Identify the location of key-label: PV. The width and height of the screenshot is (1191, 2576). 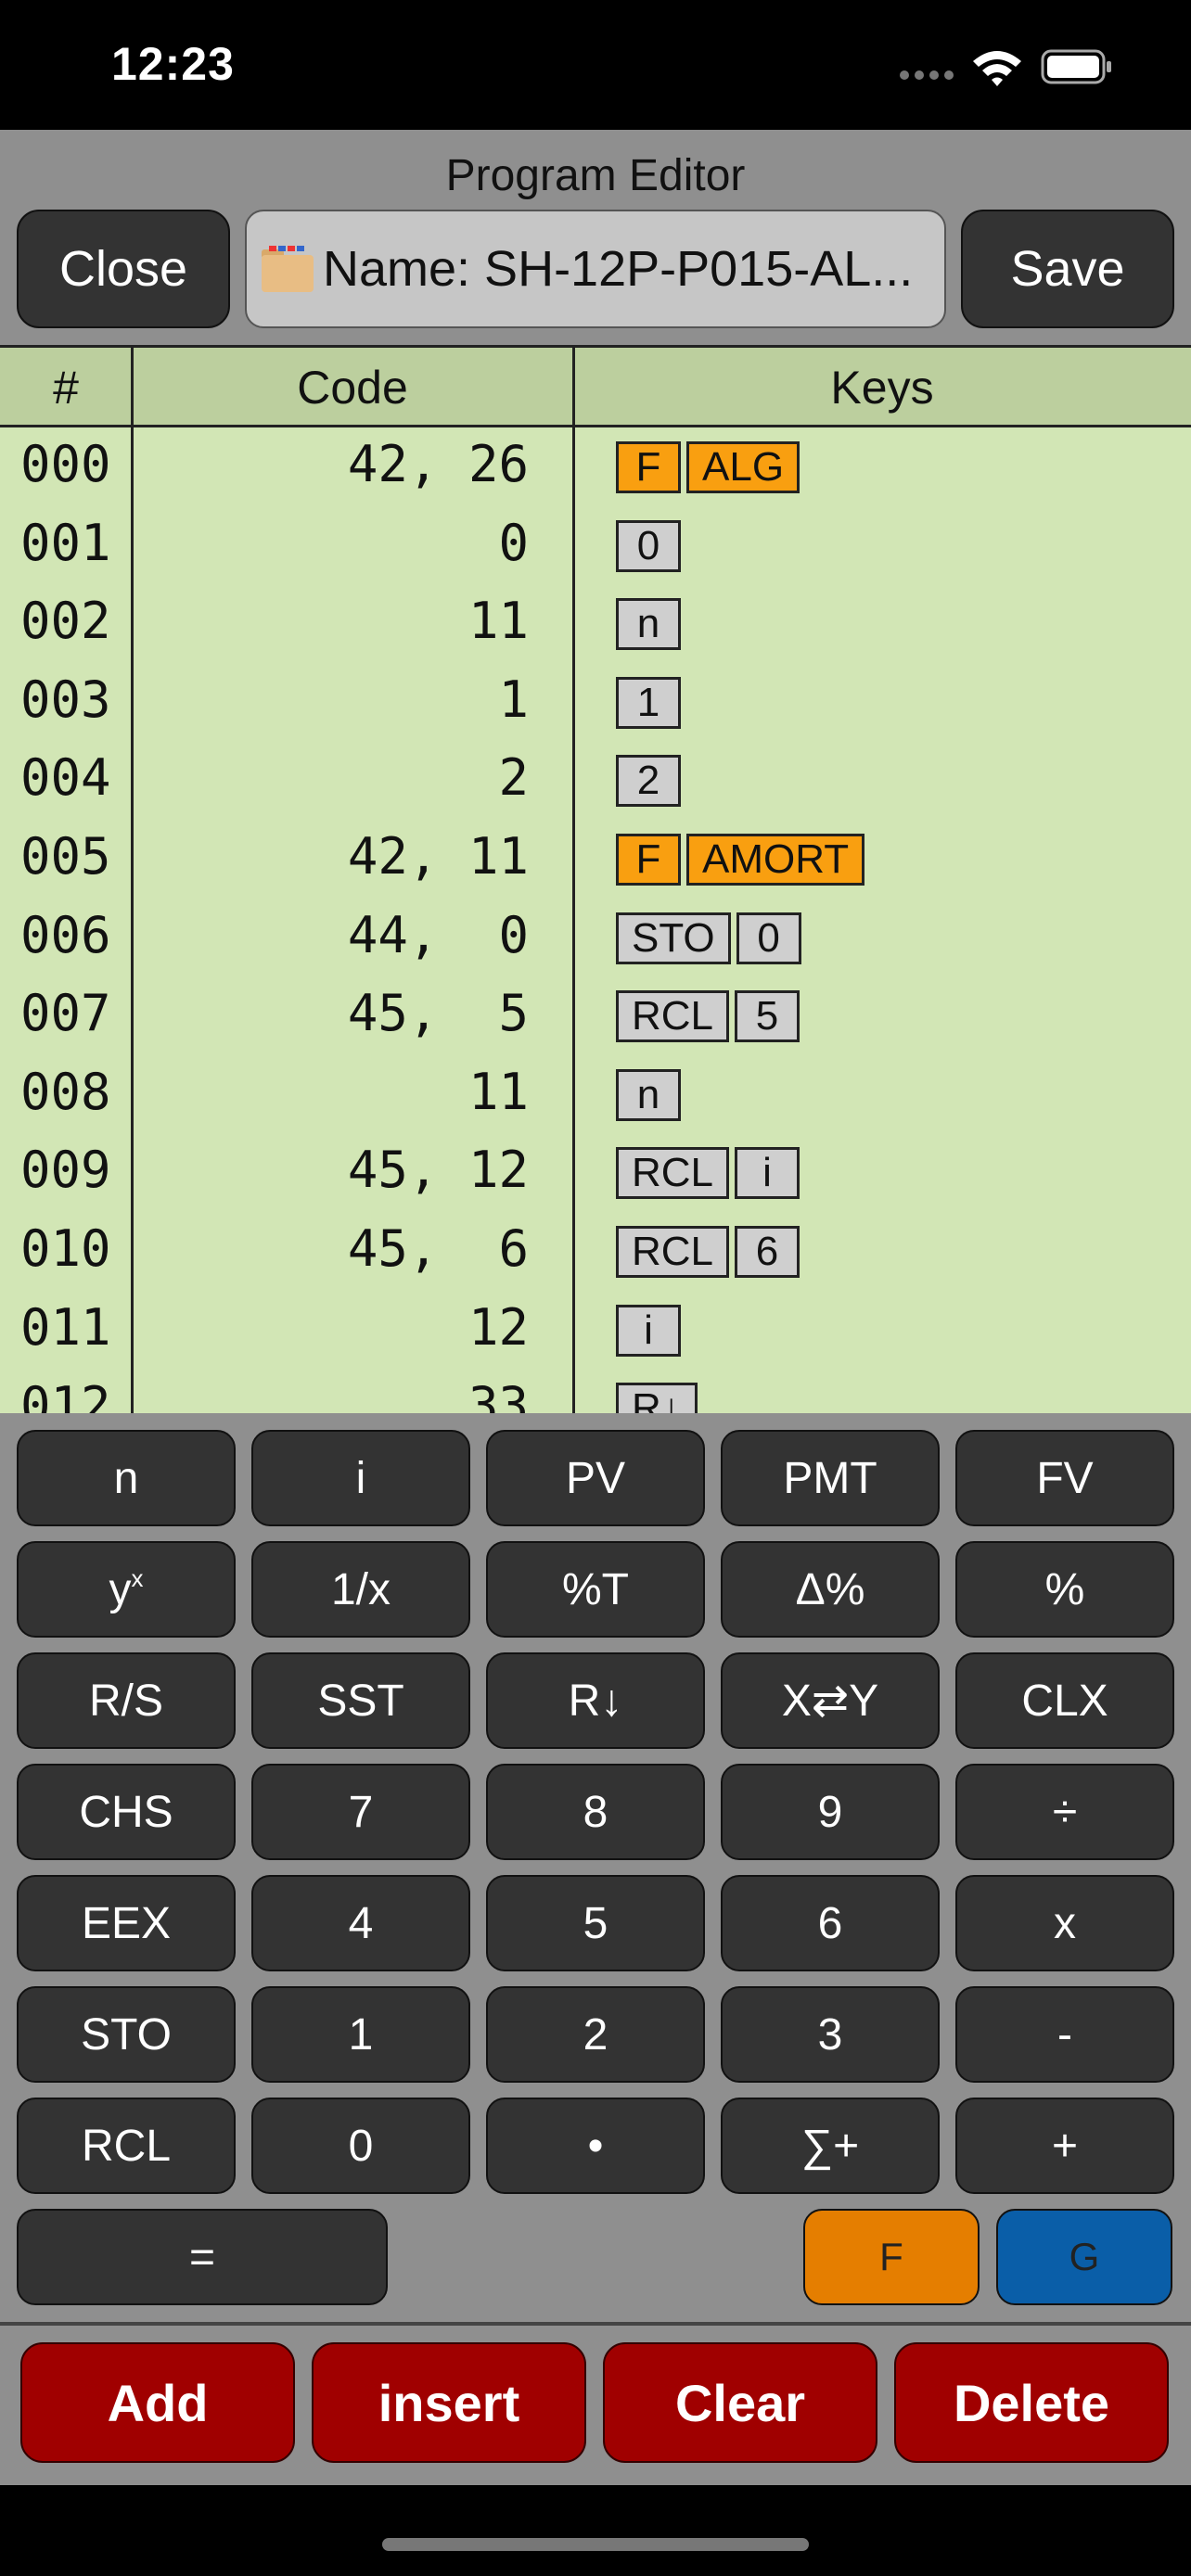
(595, 1478).